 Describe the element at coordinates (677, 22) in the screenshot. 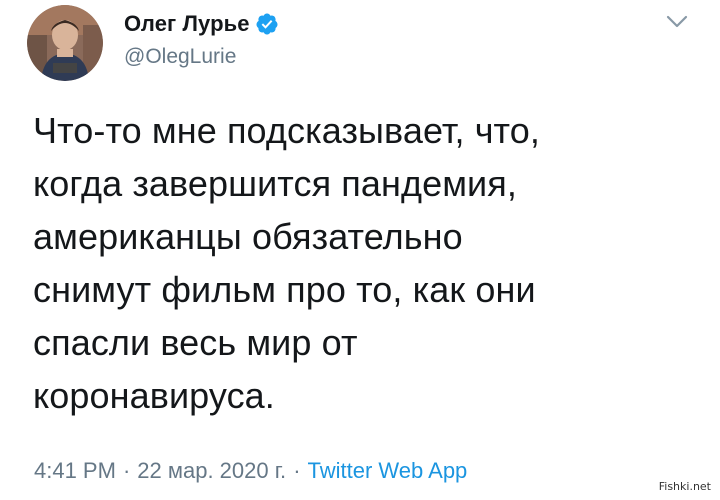

I see `chevron-down-icon` at that location.